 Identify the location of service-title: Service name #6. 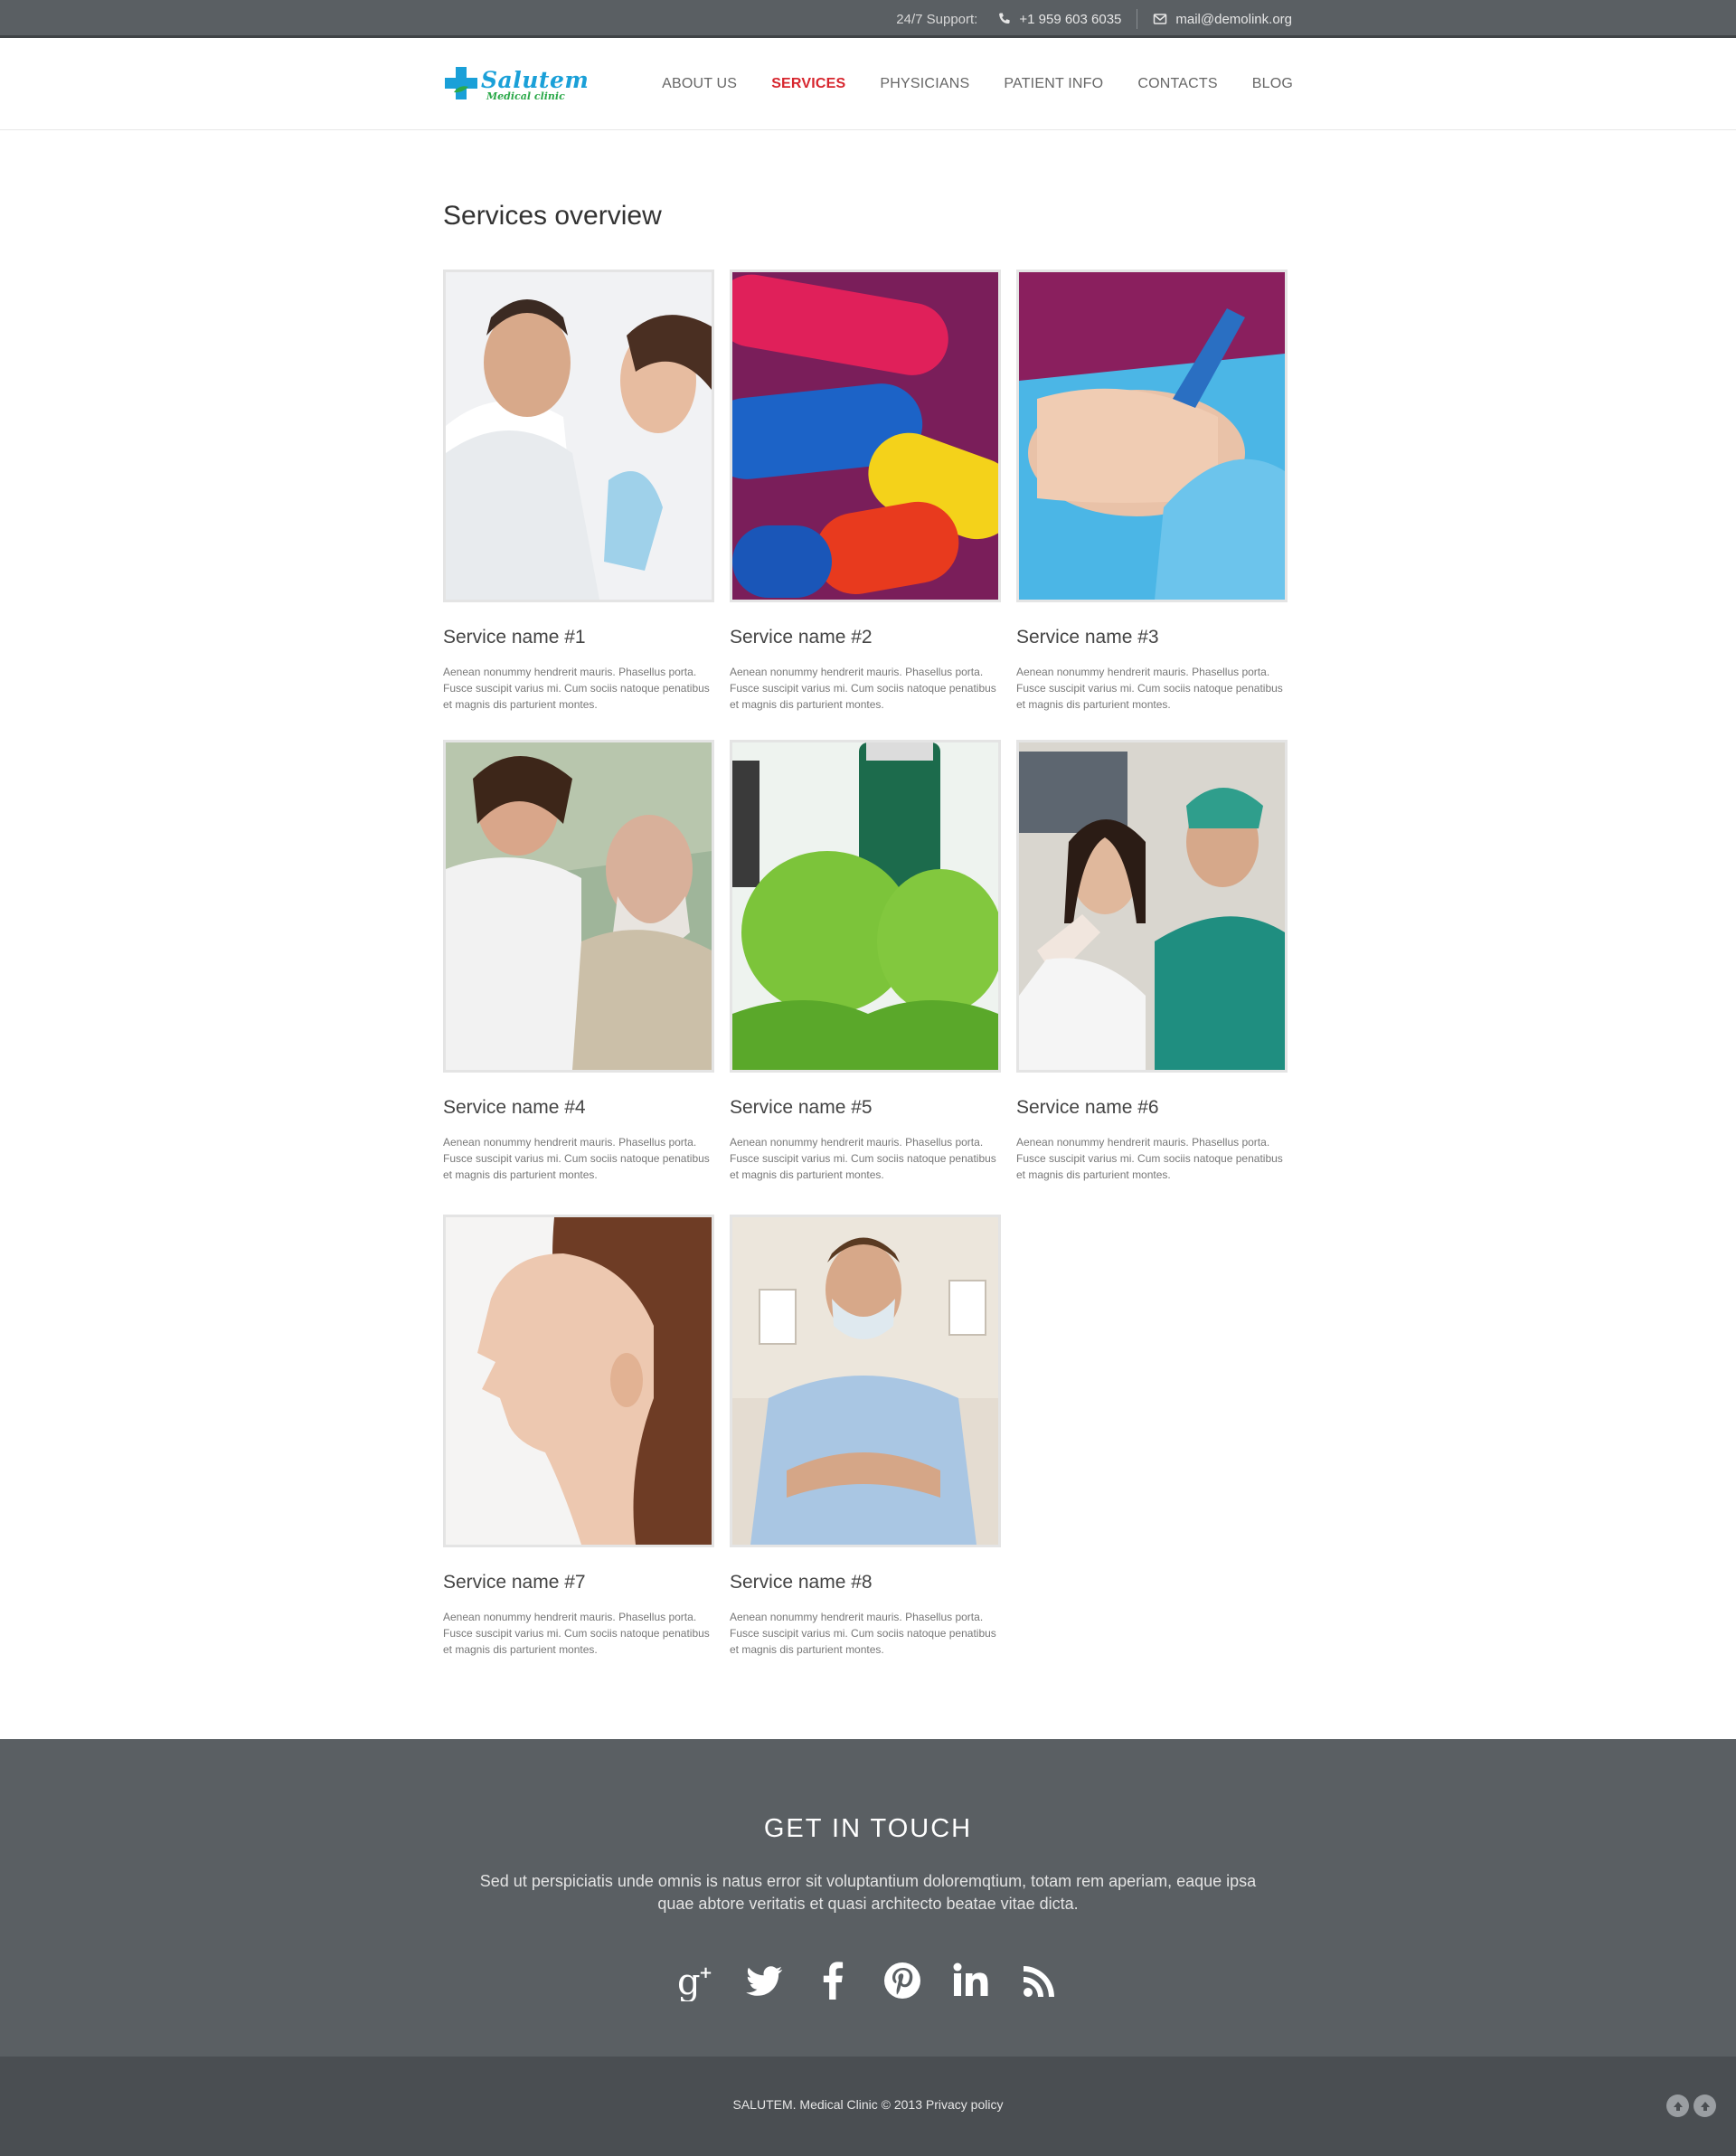
(1152, 1108).